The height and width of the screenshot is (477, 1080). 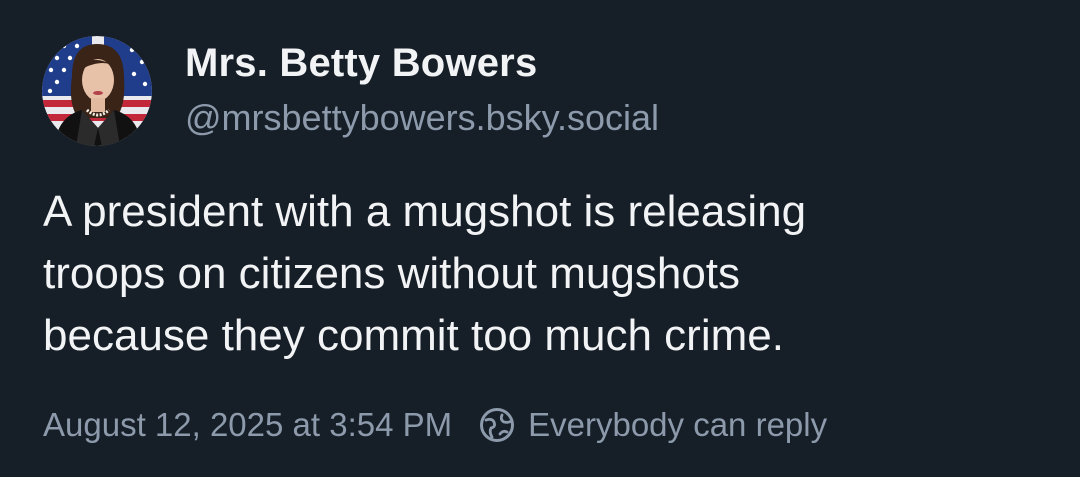 I want to click on globe-icon, so click(x=497, y=425).